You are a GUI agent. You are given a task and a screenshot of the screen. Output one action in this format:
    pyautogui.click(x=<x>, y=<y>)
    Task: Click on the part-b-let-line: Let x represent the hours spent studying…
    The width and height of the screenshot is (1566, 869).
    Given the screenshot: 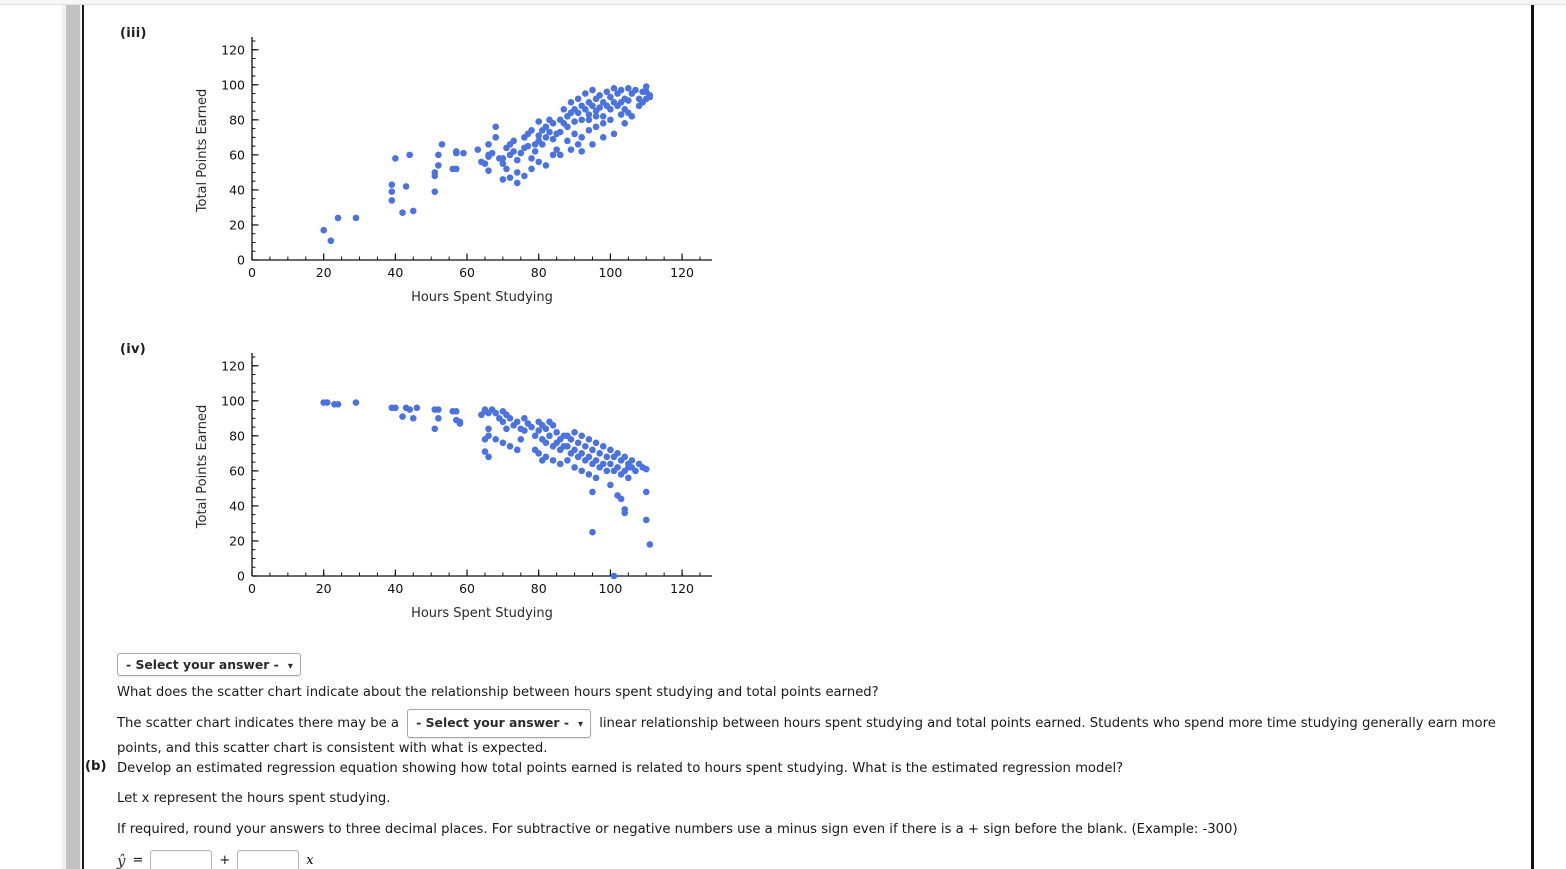 What is the action you would take?
    pyautogui.click(x=254, y=799)
    